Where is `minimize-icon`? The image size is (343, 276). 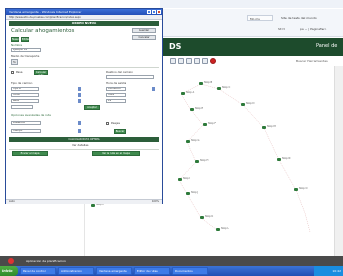
minimize-icon is located at coordinates (149, 12).